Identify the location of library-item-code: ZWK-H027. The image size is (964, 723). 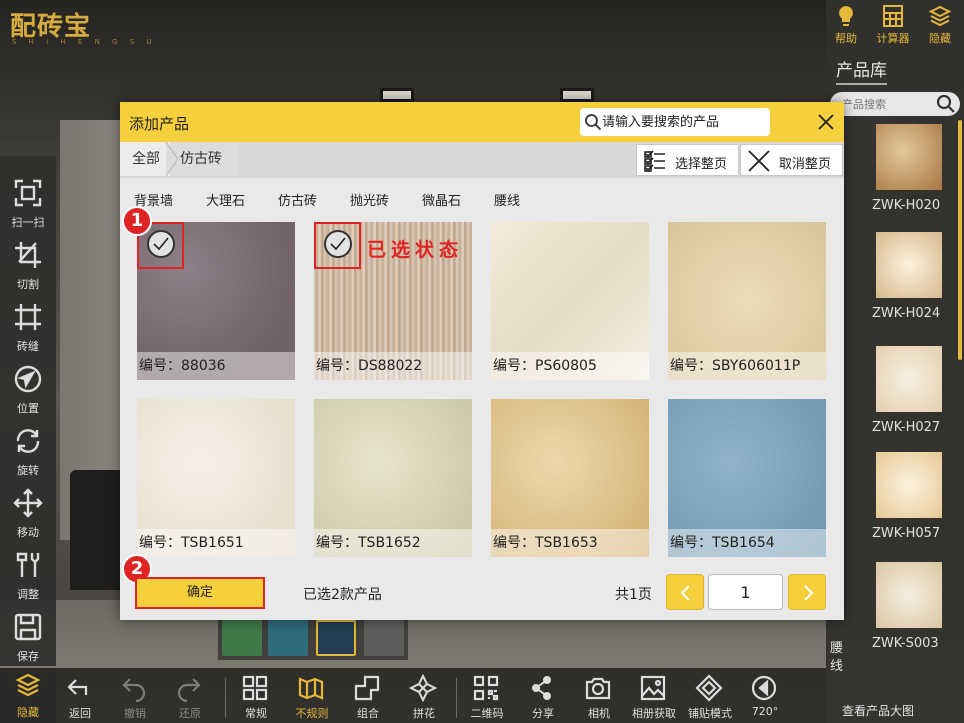
(906, 427).